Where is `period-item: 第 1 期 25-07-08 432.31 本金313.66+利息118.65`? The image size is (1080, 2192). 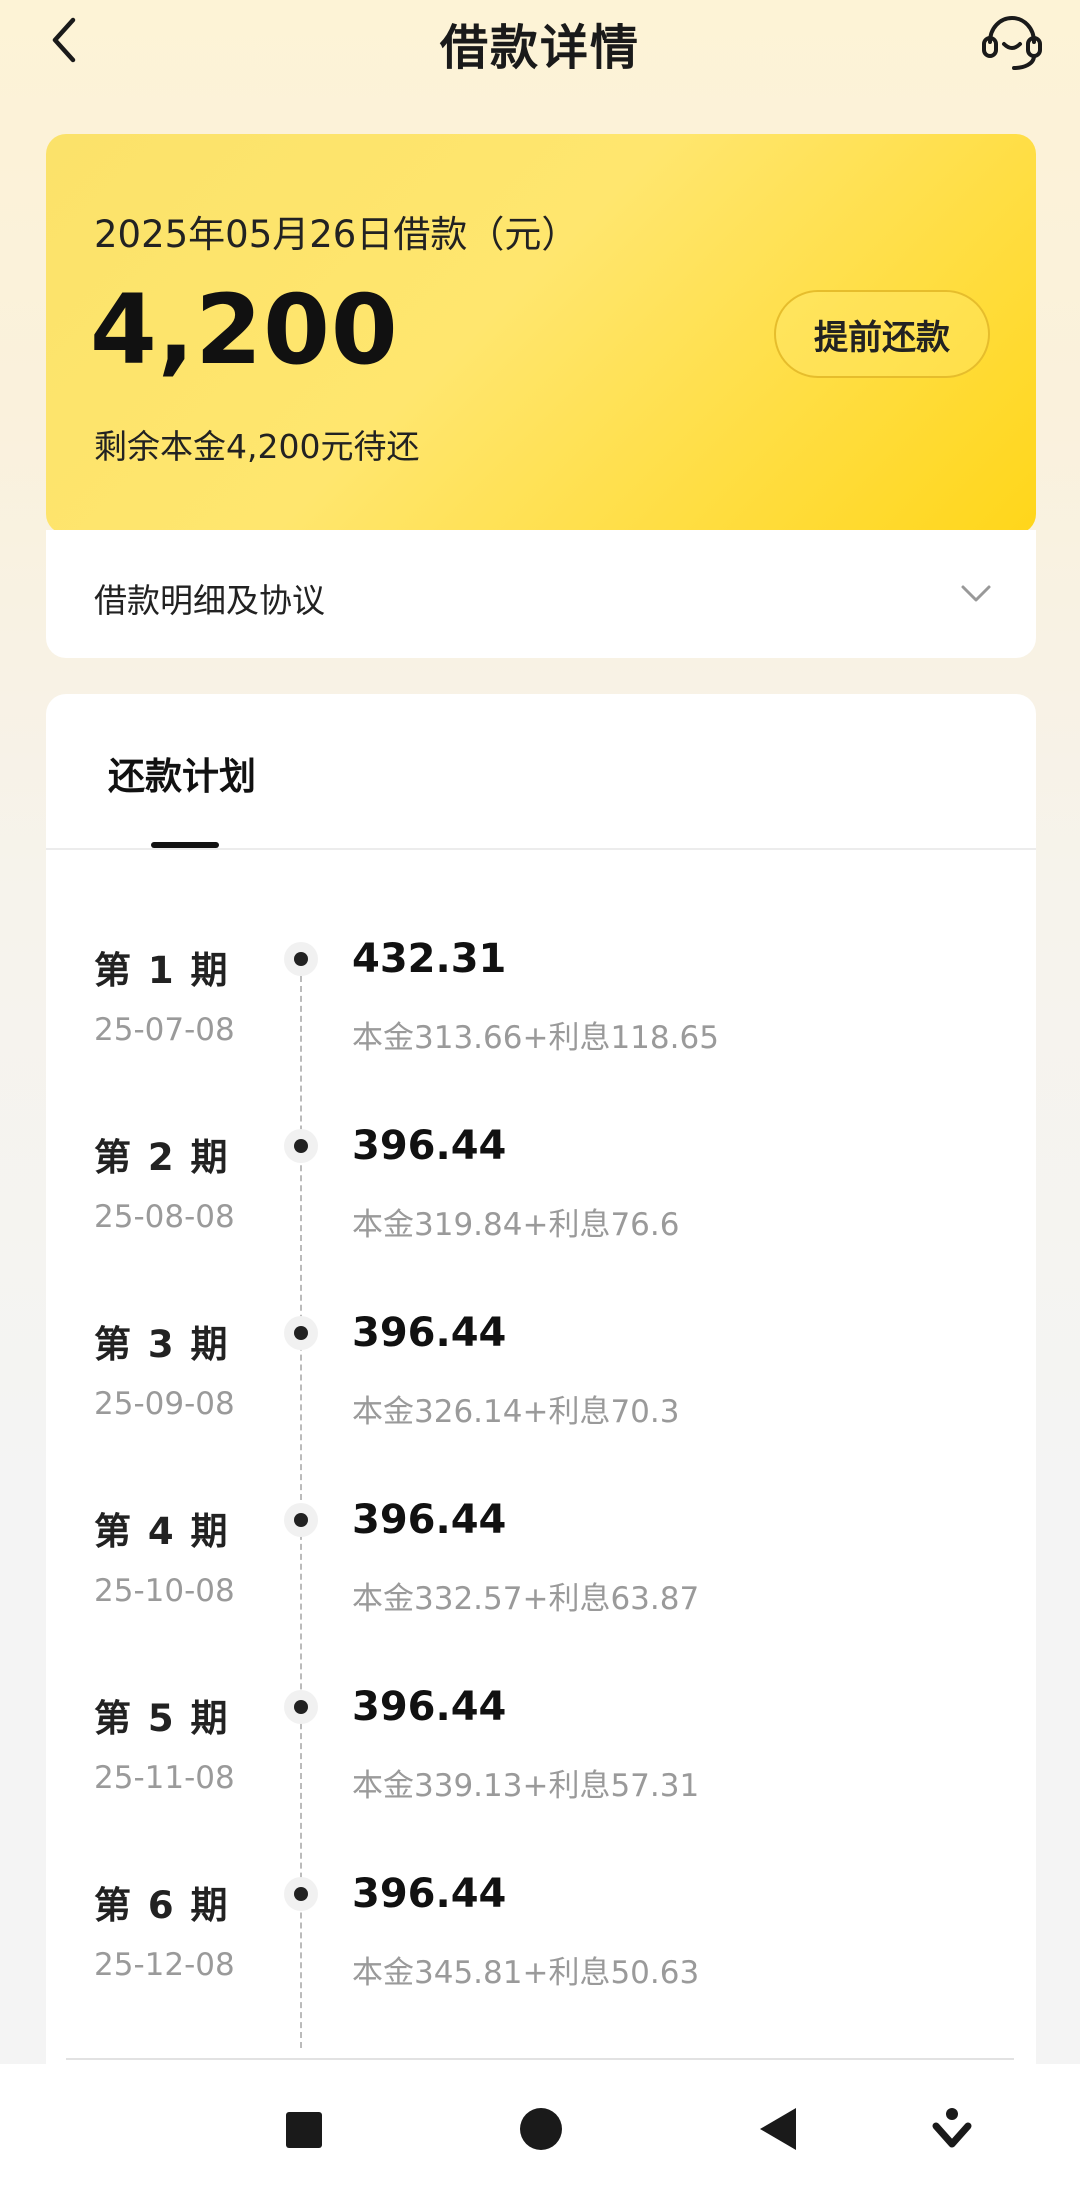 period-item: 第 1 期 25-07-08 432.31 本金313.66+利息118.65 is located at coordinates (541, 1031).